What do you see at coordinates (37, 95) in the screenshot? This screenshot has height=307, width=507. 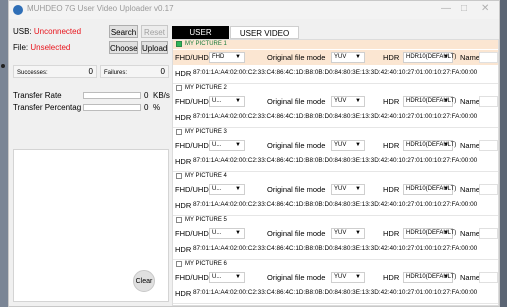 I see `transfer-rate-label: Transfer Rate` at bounding box center [37, 95].